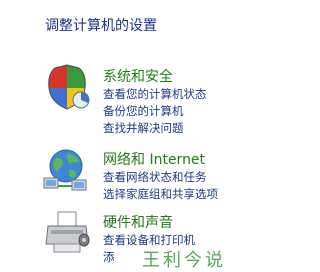 The height and width of the screenshot is (272, 320). What do you see at coordinates (184, 260) in the screenshot?
I see `watermark-text: 王利今说` at bounding box center [184, 260].